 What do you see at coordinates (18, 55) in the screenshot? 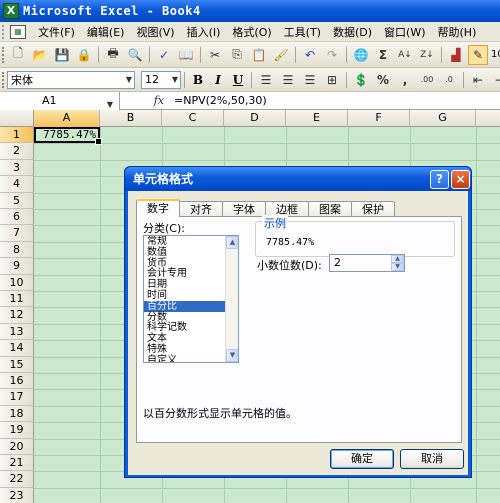
I see `new-icon: 🗋` at bounding box center [18, 55].